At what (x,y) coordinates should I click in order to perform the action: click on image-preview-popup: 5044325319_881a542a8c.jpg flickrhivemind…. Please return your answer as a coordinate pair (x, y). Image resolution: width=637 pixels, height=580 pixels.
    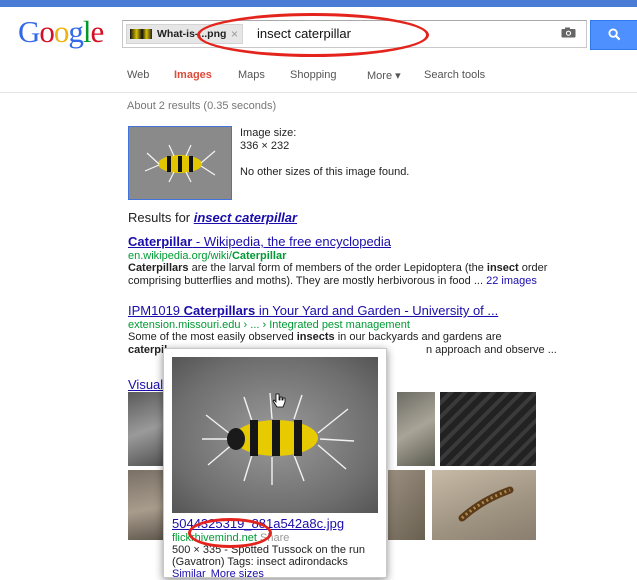
    Looking at the image, I should click on (275, 464).